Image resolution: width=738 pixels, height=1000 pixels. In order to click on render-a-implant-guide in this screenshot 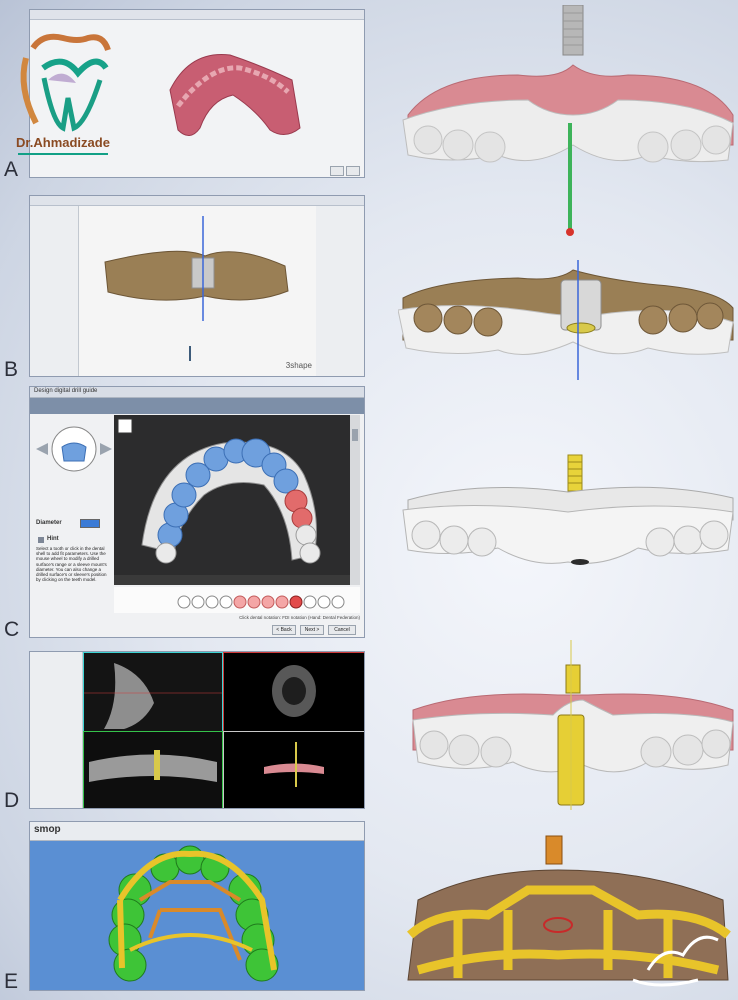, I will do `click(568, 120)`.